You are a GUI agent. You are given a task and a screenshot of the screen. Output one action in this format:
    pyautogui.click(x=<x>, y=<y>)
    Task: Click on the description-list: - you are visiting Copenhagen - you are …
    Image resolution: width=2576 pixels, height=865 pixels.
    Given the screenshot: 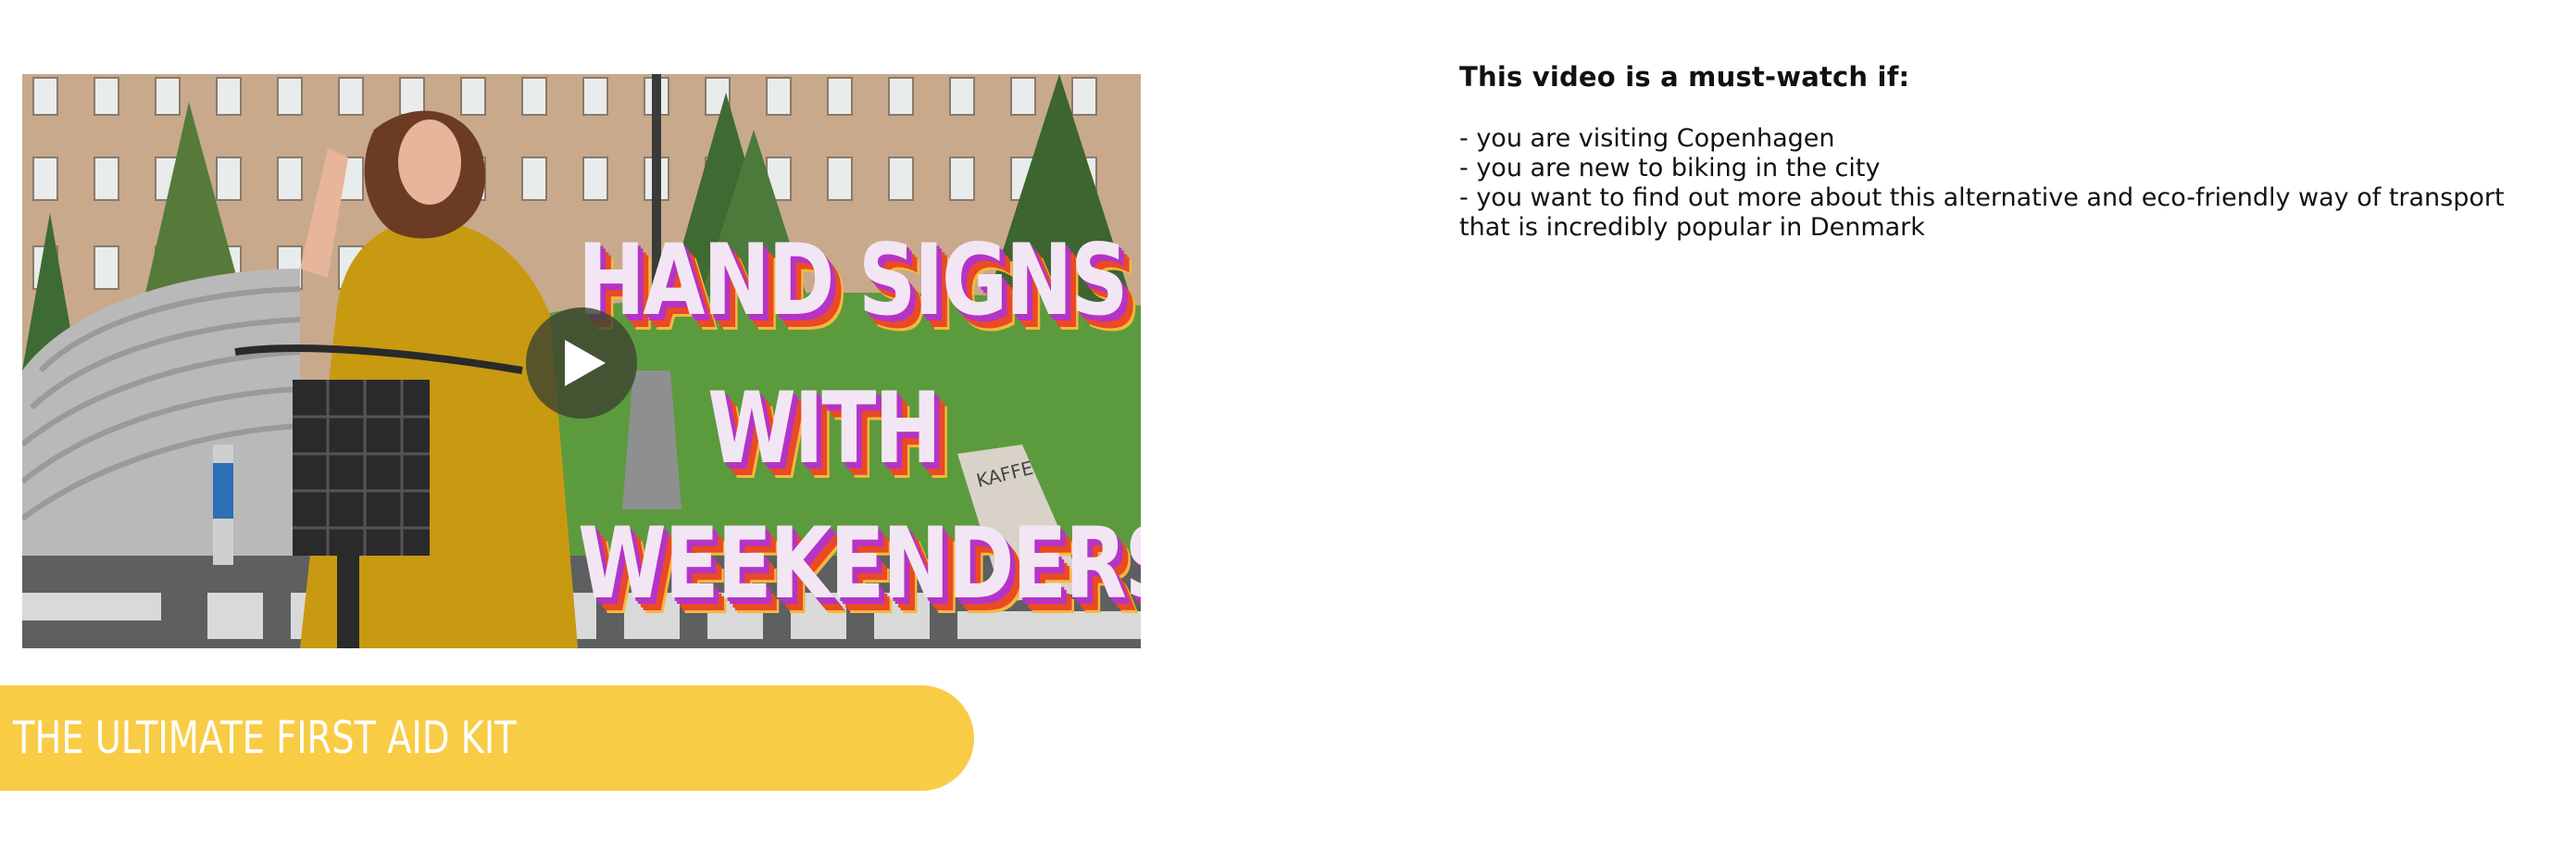 What is the action you would take?
    pyautogui.click(x=1991, y=183)
    